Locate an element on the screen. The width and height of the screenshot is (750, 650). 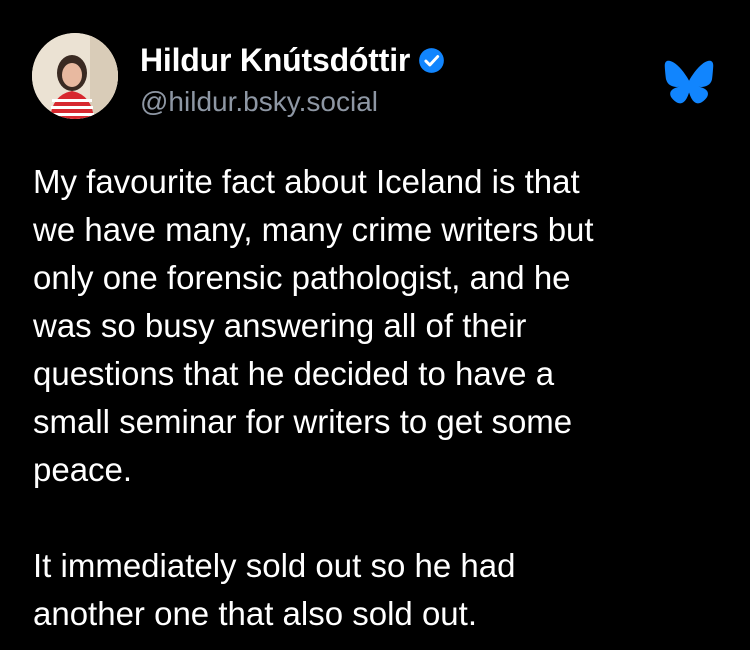
post-header: Hildur Knútsdóttir @hildur.bsky.social is located at coordinates (292, 78).